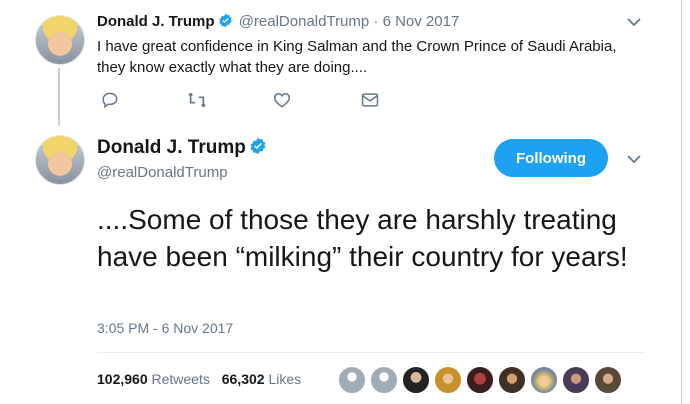 This screenshot has height=404, width=690. I want to click on likes-label: Likes, so click(284, 379).